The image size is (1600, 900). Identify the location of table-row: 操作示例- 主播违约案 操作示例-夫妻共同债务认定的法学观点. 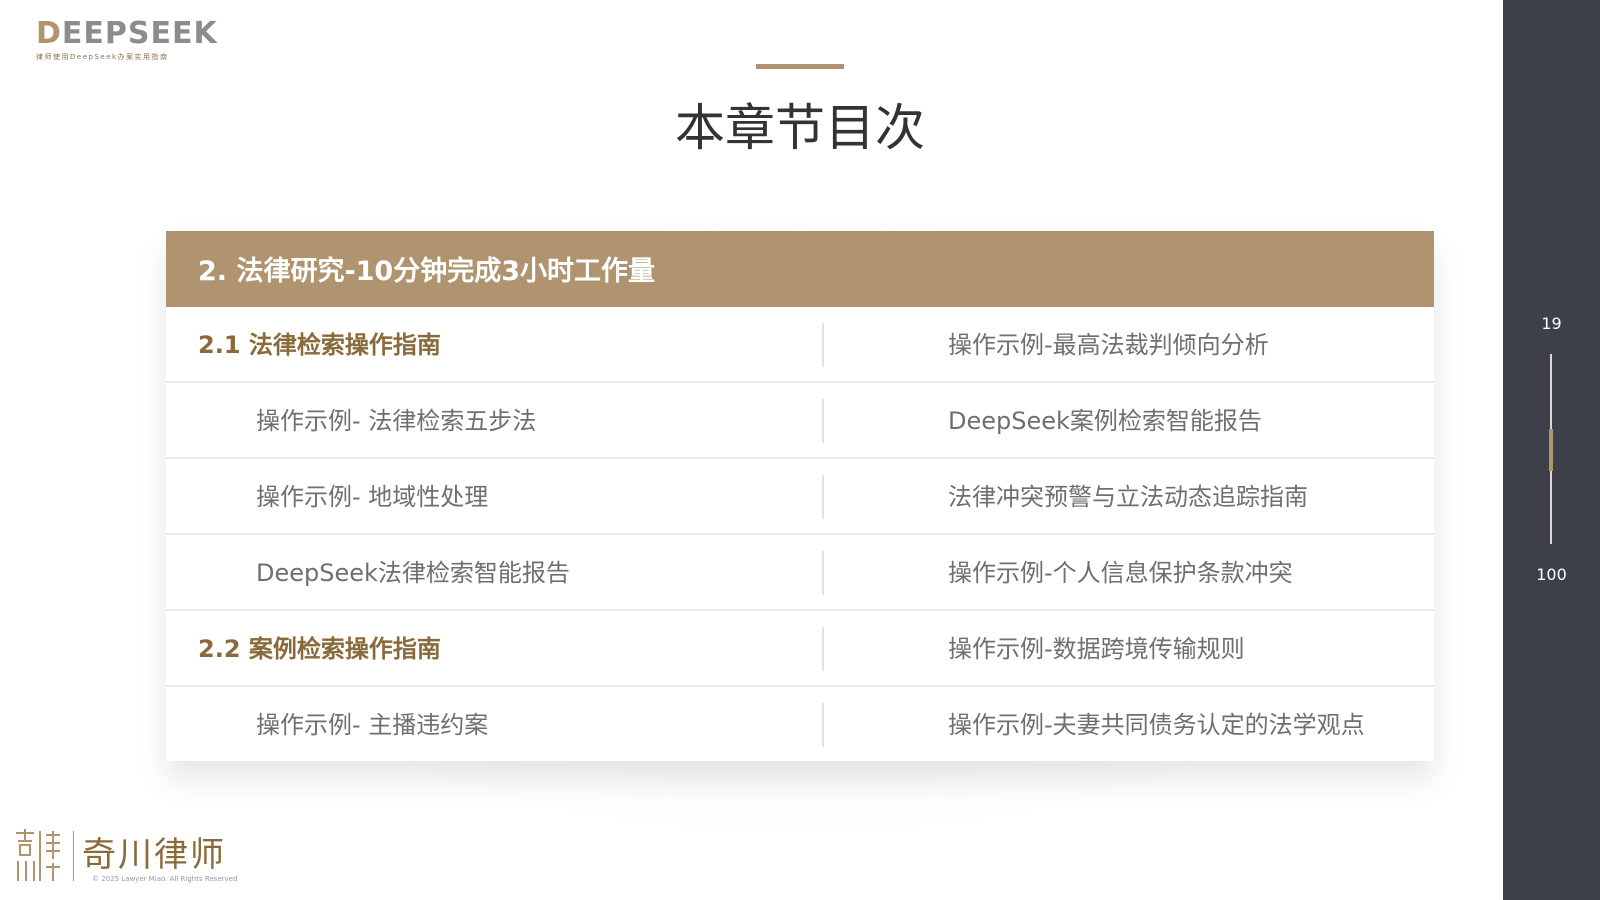
(800, 724).